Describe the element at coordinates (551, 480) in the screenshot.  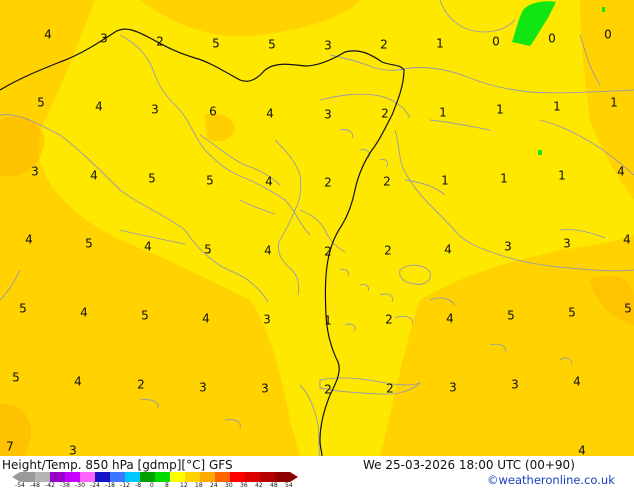
I see `site-link: ©weatheronline.co.uk` at that location.